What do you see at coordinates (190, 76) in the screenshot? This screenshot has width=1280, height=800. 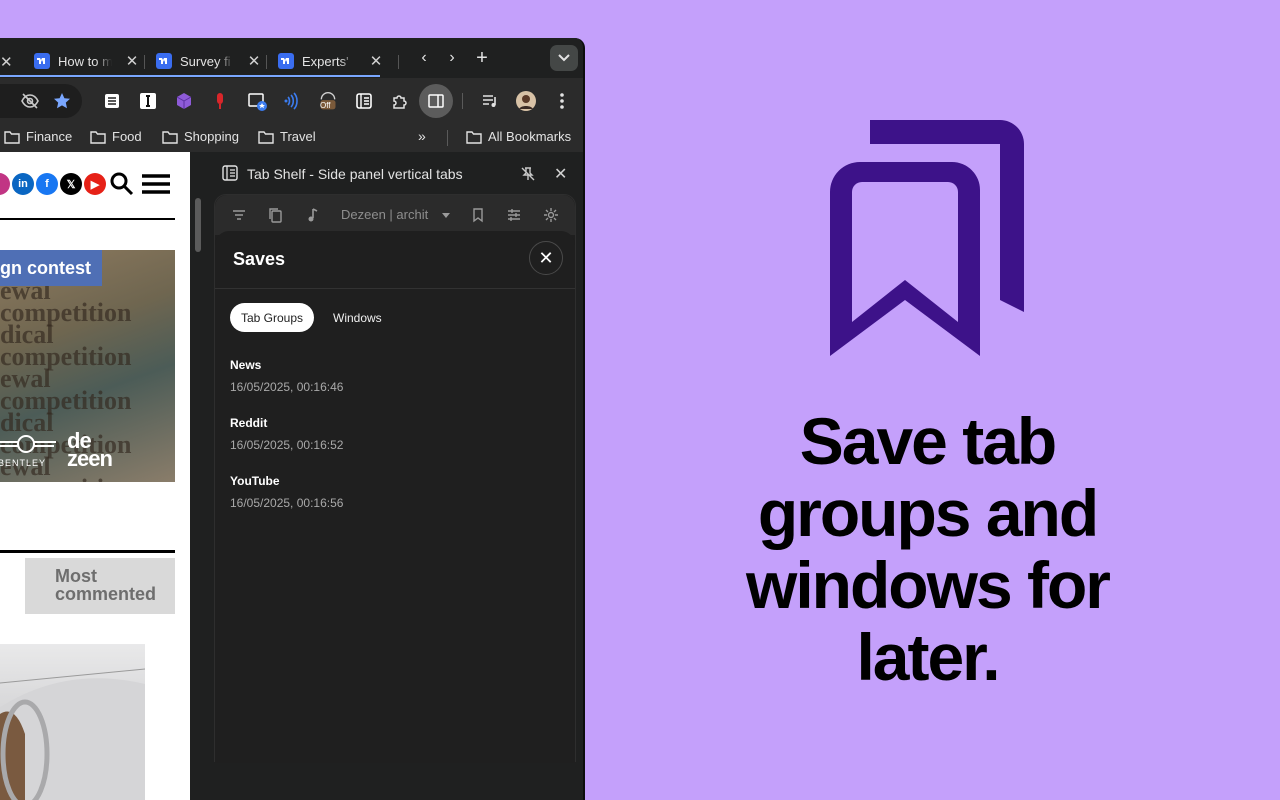 I see `active-tab-indicator` at bounding box center [190, 76].